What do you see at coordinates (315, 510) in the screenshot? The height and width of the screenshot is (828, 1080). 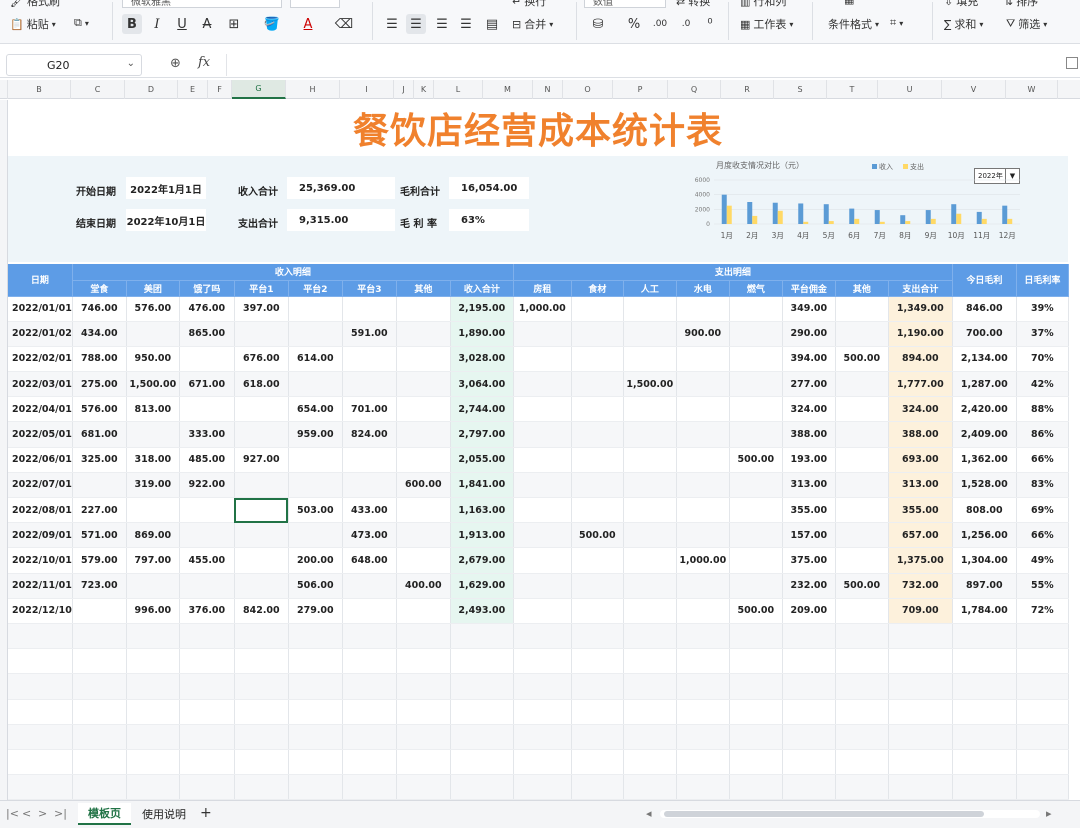 I see `table-cell: 503.00` at bounding box center [315, 510].